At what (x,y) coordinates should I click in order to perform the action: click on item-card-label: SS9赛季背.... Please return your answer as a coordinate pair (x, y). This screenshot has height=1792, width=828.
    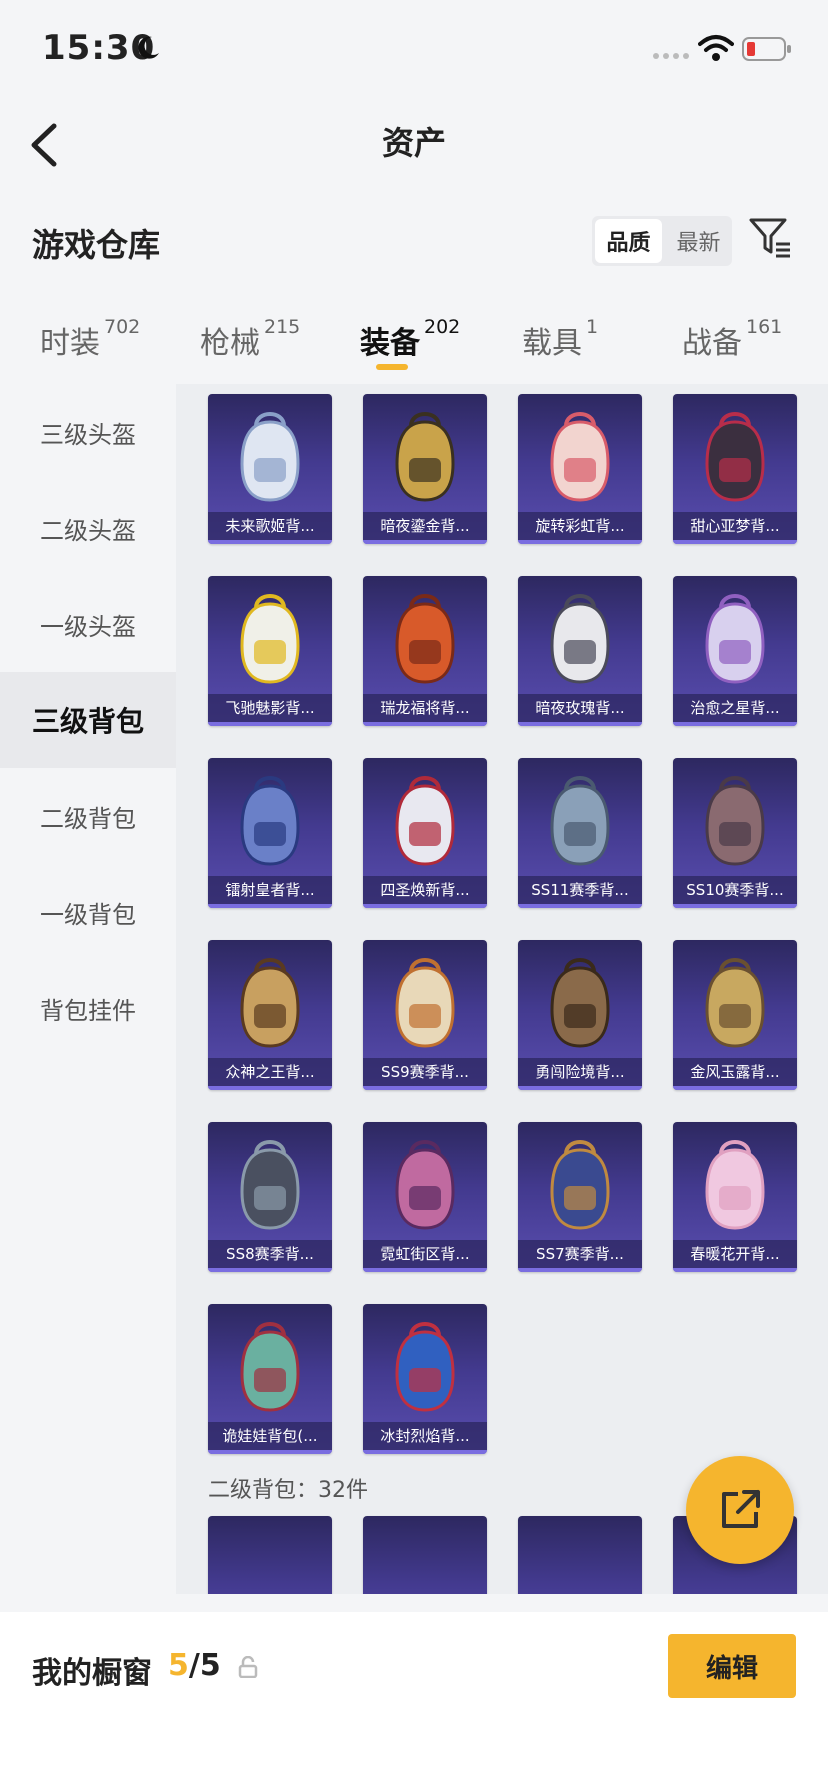
    Looking at the image, I should click on (425, 1072).